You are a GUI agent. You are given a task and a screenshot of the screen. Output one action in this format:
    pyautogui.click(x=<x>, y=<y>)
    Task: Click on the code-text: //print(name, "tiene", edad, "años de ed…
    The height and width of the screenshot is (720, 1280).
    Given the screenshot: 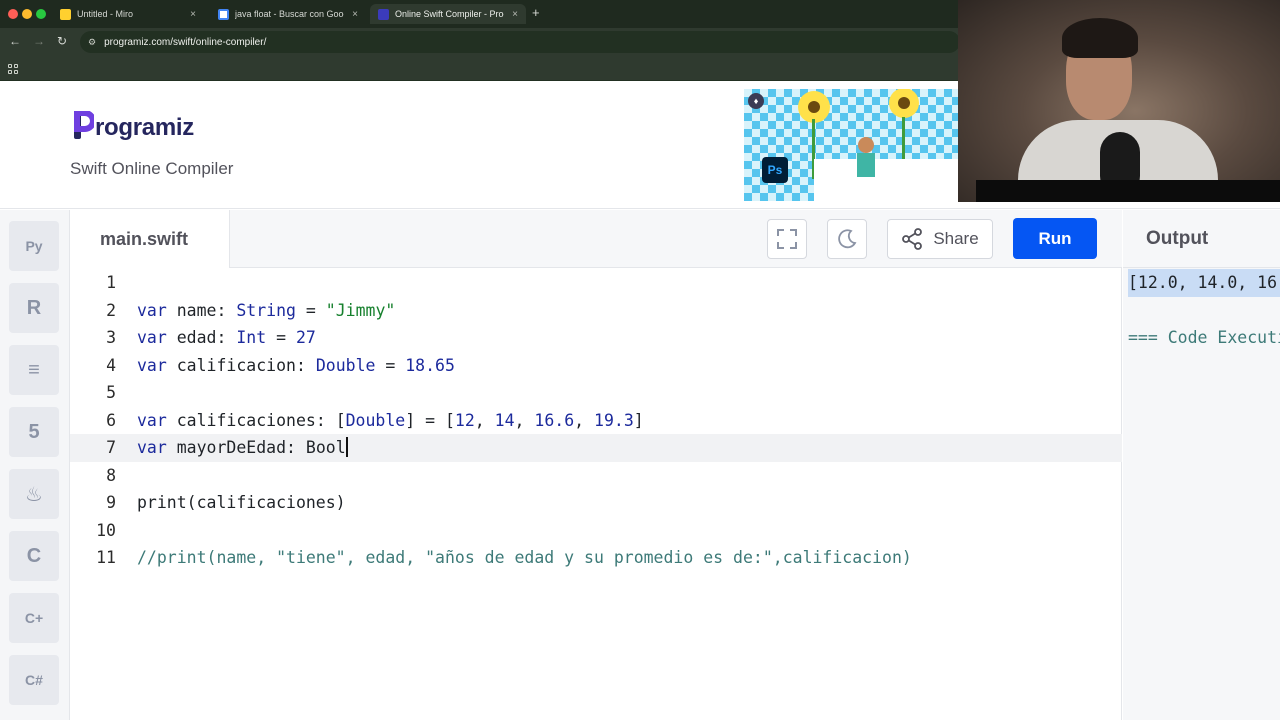 What is the action you would take?
    pyautogui.click(x=524, y=557)
    